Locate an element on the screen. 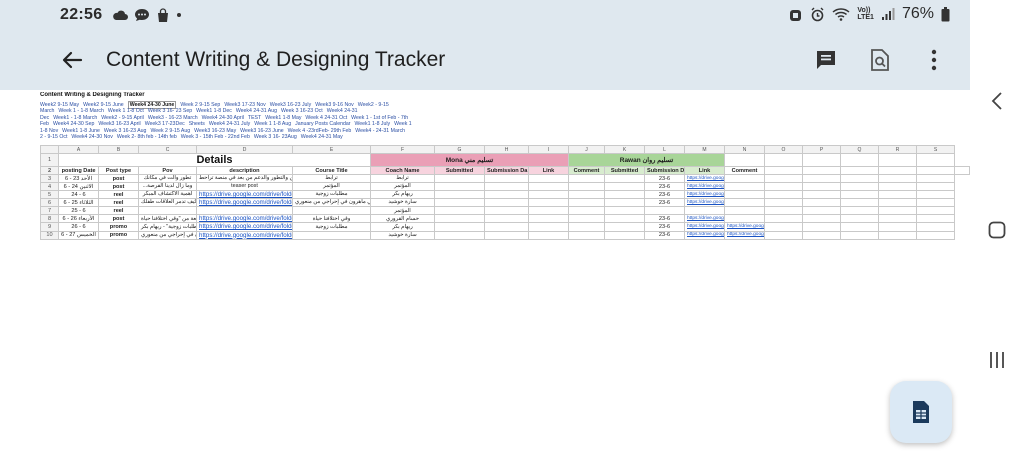 The height and width of the screenshot is (461, 1024). network-label: Vo)) LTE1 is located at coordinates (865, 14).